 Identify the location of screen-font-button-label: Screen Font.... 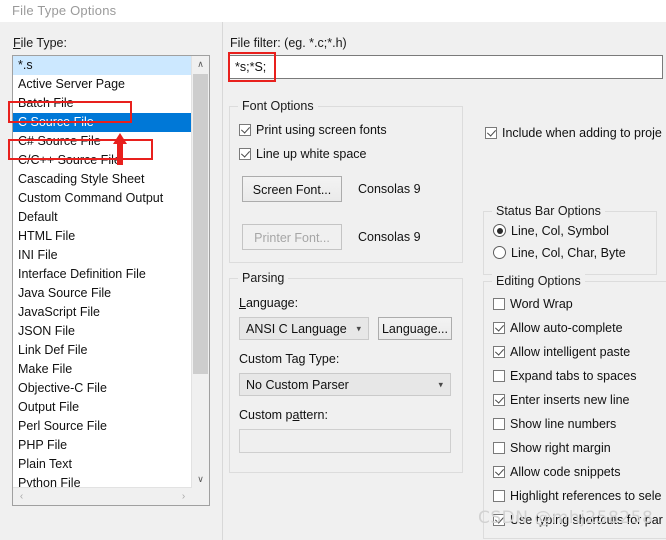
(292, 190).